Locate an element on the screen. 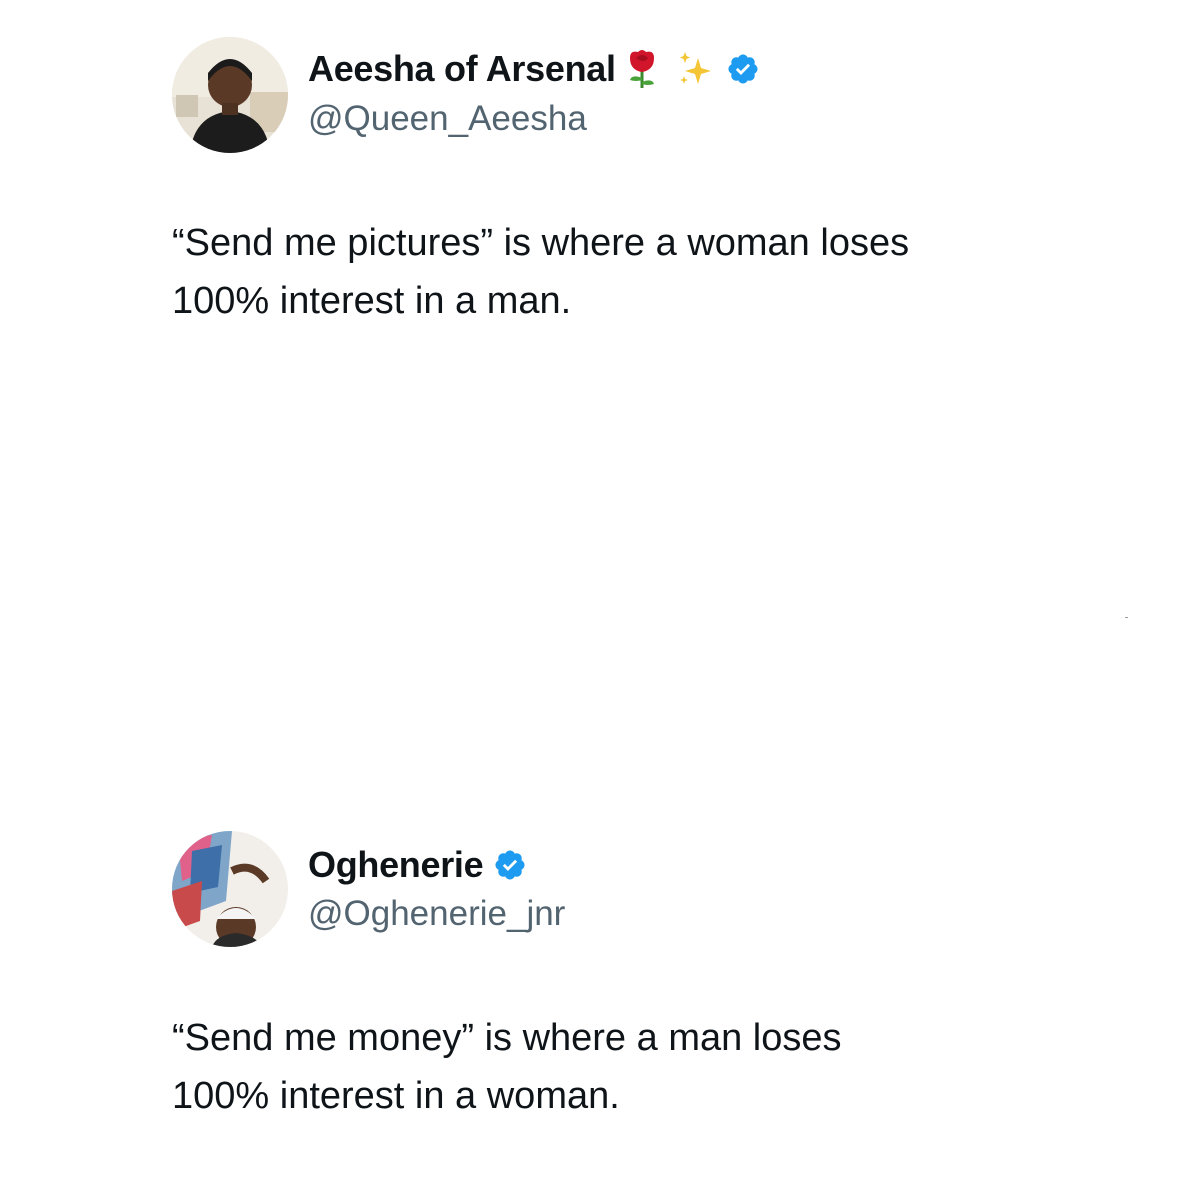  rose-icon is located at coordinates (642, 69).